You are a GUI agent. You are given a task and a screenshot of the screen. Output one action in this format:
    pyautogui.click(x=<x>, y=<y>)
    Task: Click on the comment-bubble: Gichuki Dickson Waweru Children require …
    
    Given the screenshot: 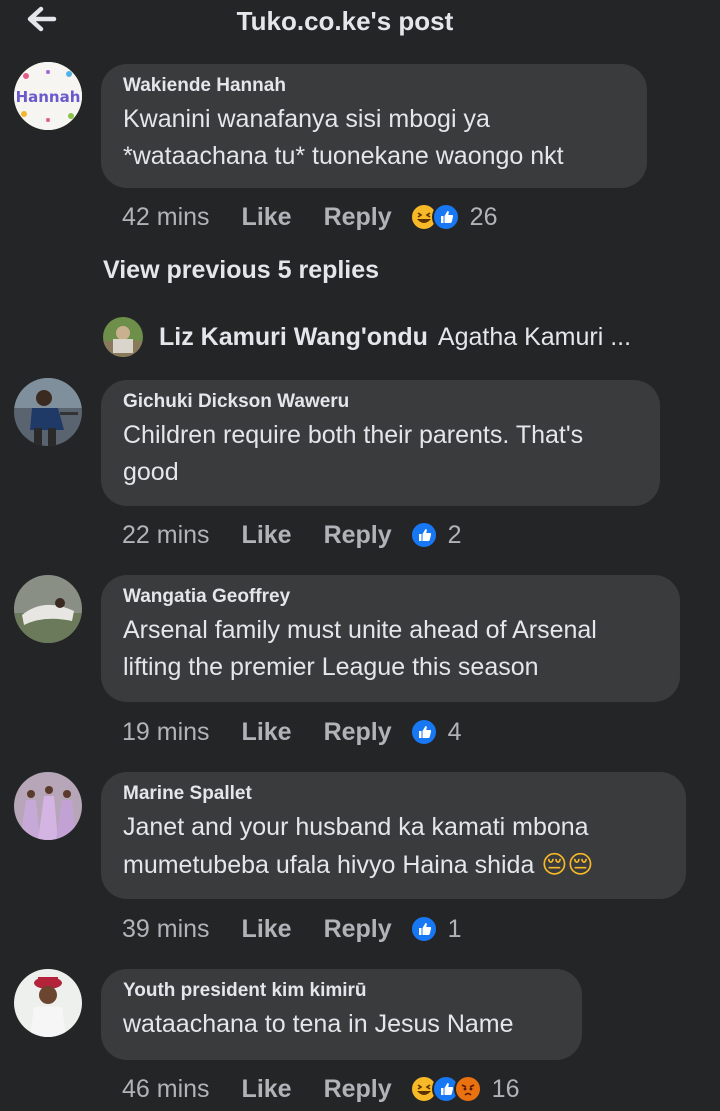 What is the action you would take?
    pyautogui.click(x=380, y=443)
    